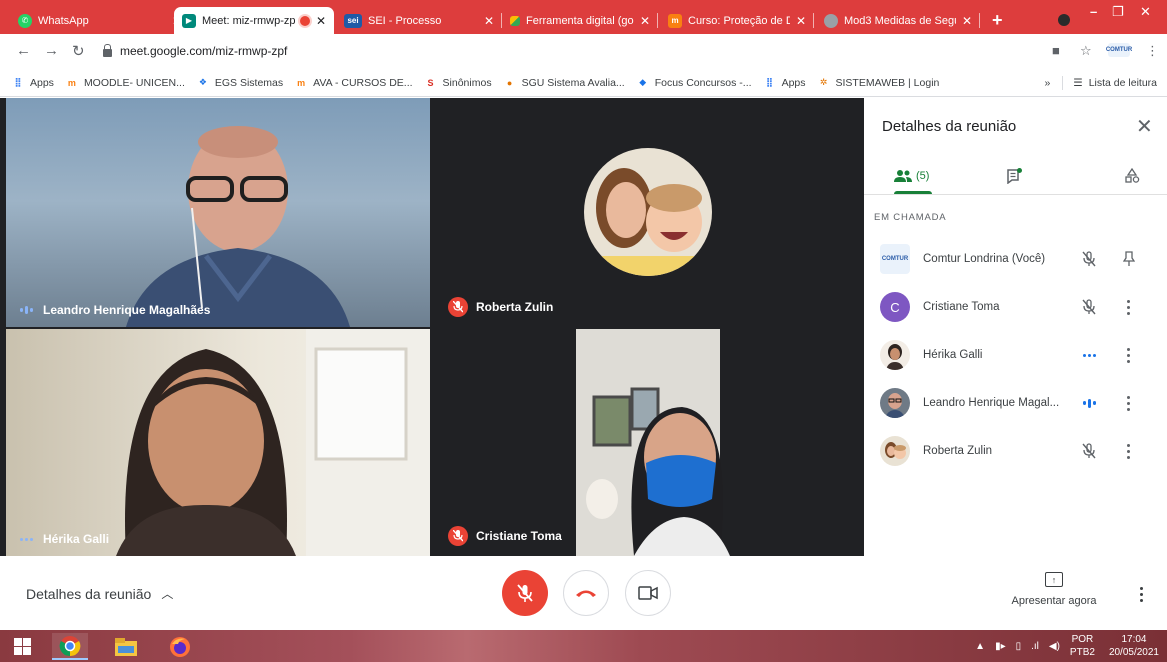  I want to click on bookmark-star-icon: ☆, so click(1086, 51).